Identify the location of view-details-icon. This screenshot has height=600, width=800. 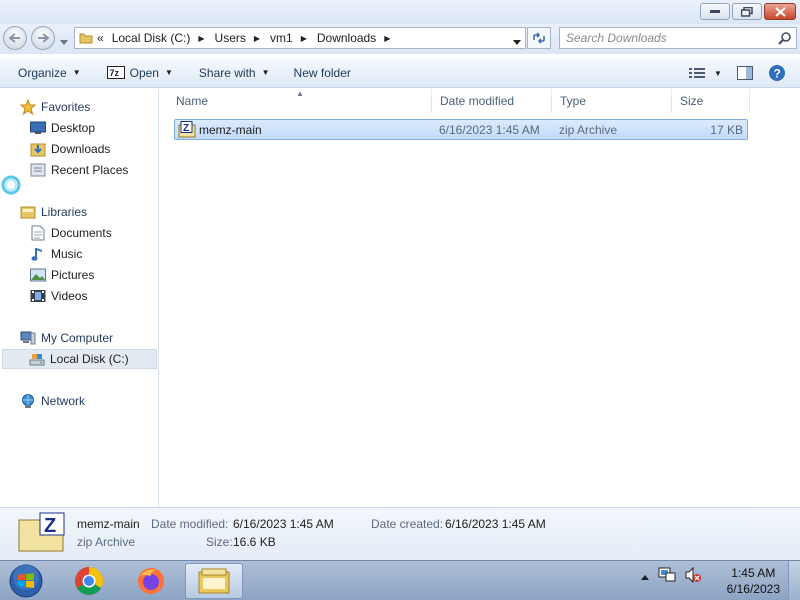
(697, 73).